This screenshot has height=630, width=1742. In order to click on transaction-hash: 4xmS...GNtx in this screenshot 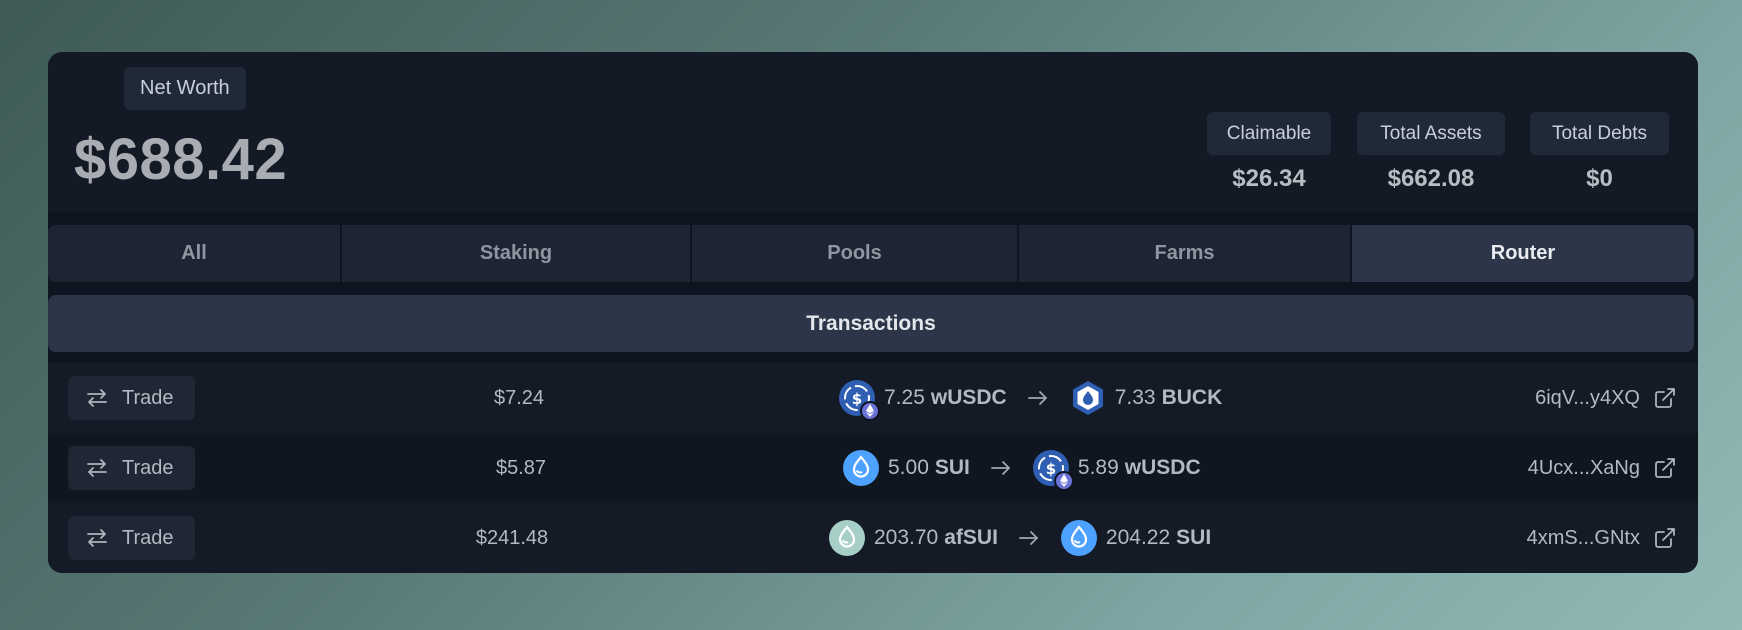, I will do `click(1583, 537)`.